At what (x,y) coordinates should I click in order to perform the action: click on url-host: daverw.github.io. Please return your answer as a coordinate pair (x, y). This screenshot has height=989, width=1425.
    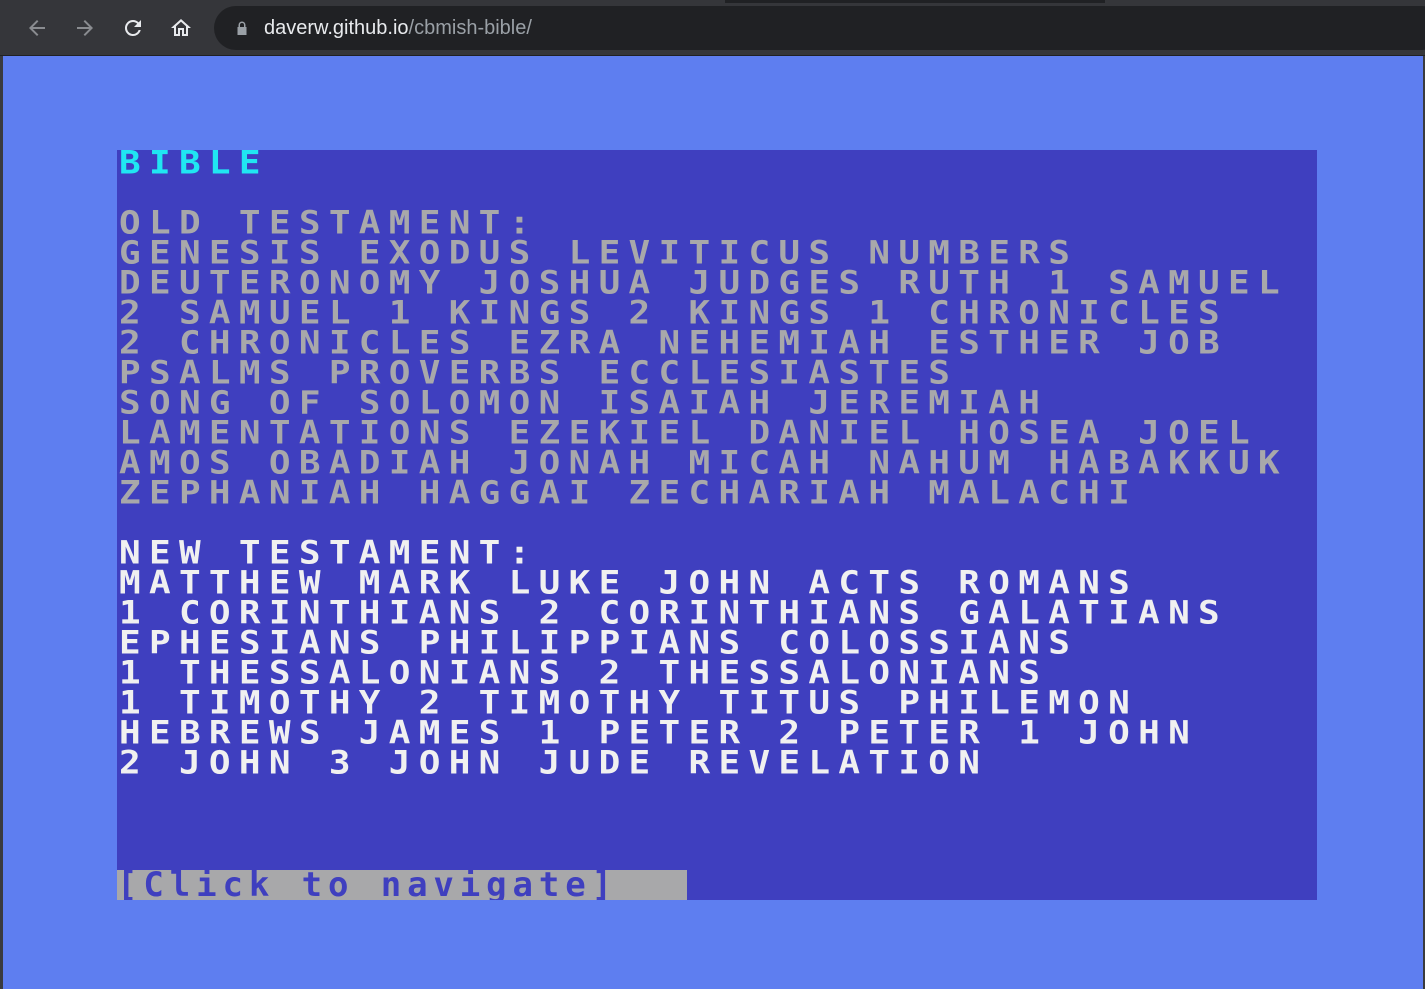
    Looking at the image, I should click on (336, 28).